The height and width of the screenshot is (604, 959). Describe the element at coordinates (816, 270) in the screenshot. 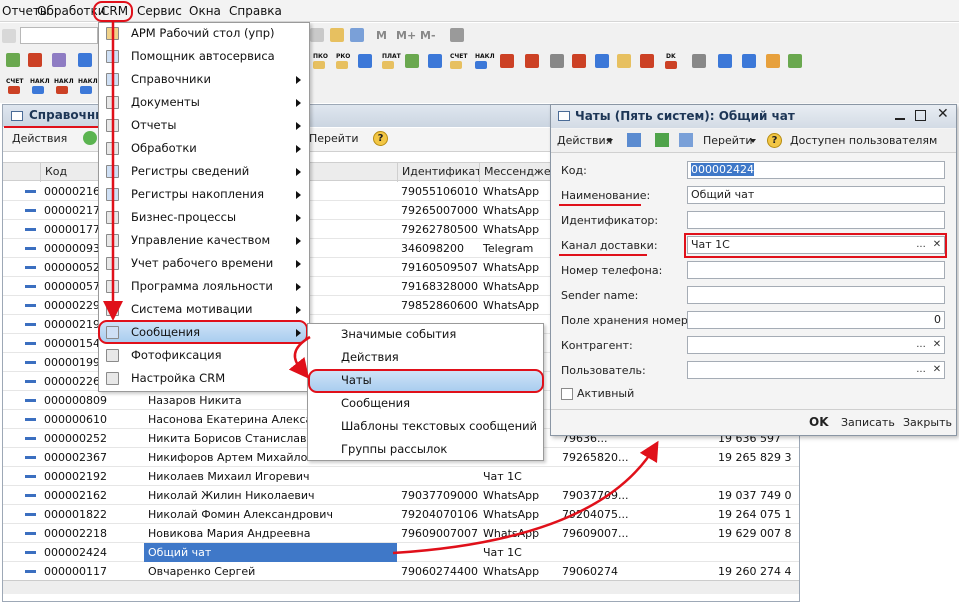

I see `phone-field` at that location.